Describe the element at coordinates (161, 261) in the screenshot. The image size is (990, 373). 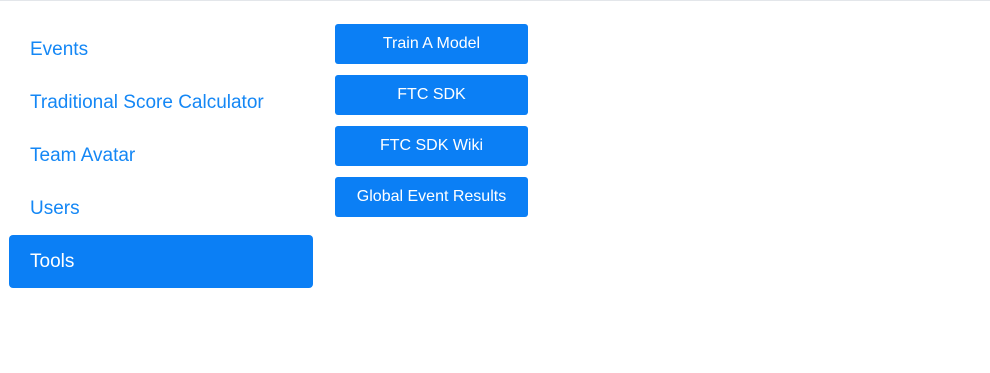
I see `nav-item-tools: Tools` at that location.